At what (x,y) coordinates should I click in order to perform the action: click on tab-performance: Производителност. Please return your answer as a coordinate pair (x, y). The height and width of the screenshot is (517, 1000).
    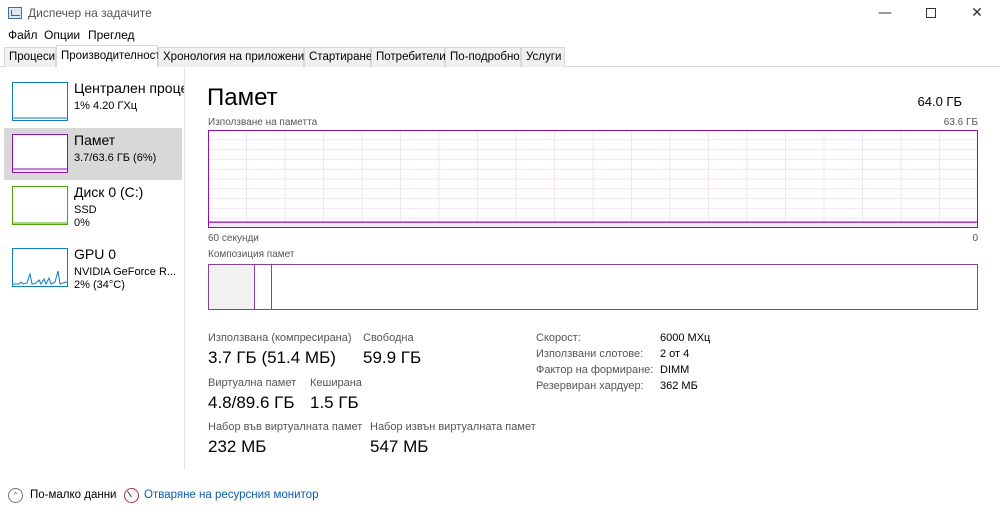
    Looking at the image, I should click on (108, 56).